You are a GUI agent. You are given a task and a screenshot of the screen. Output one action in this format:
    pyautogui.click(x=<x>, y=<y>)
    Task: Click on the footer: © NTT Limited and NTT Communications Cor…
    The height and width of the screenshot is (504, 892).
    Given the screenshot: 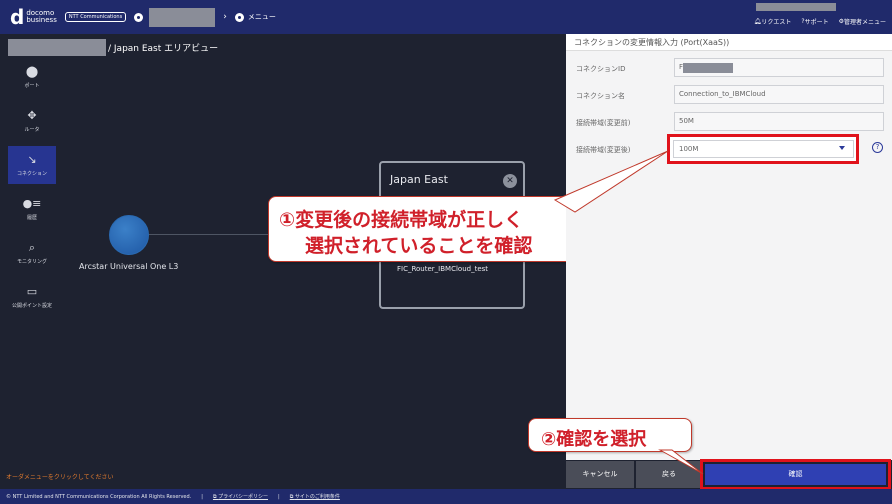 What is the action you would take?
    pyautogui.click(x=446, y=496)
    